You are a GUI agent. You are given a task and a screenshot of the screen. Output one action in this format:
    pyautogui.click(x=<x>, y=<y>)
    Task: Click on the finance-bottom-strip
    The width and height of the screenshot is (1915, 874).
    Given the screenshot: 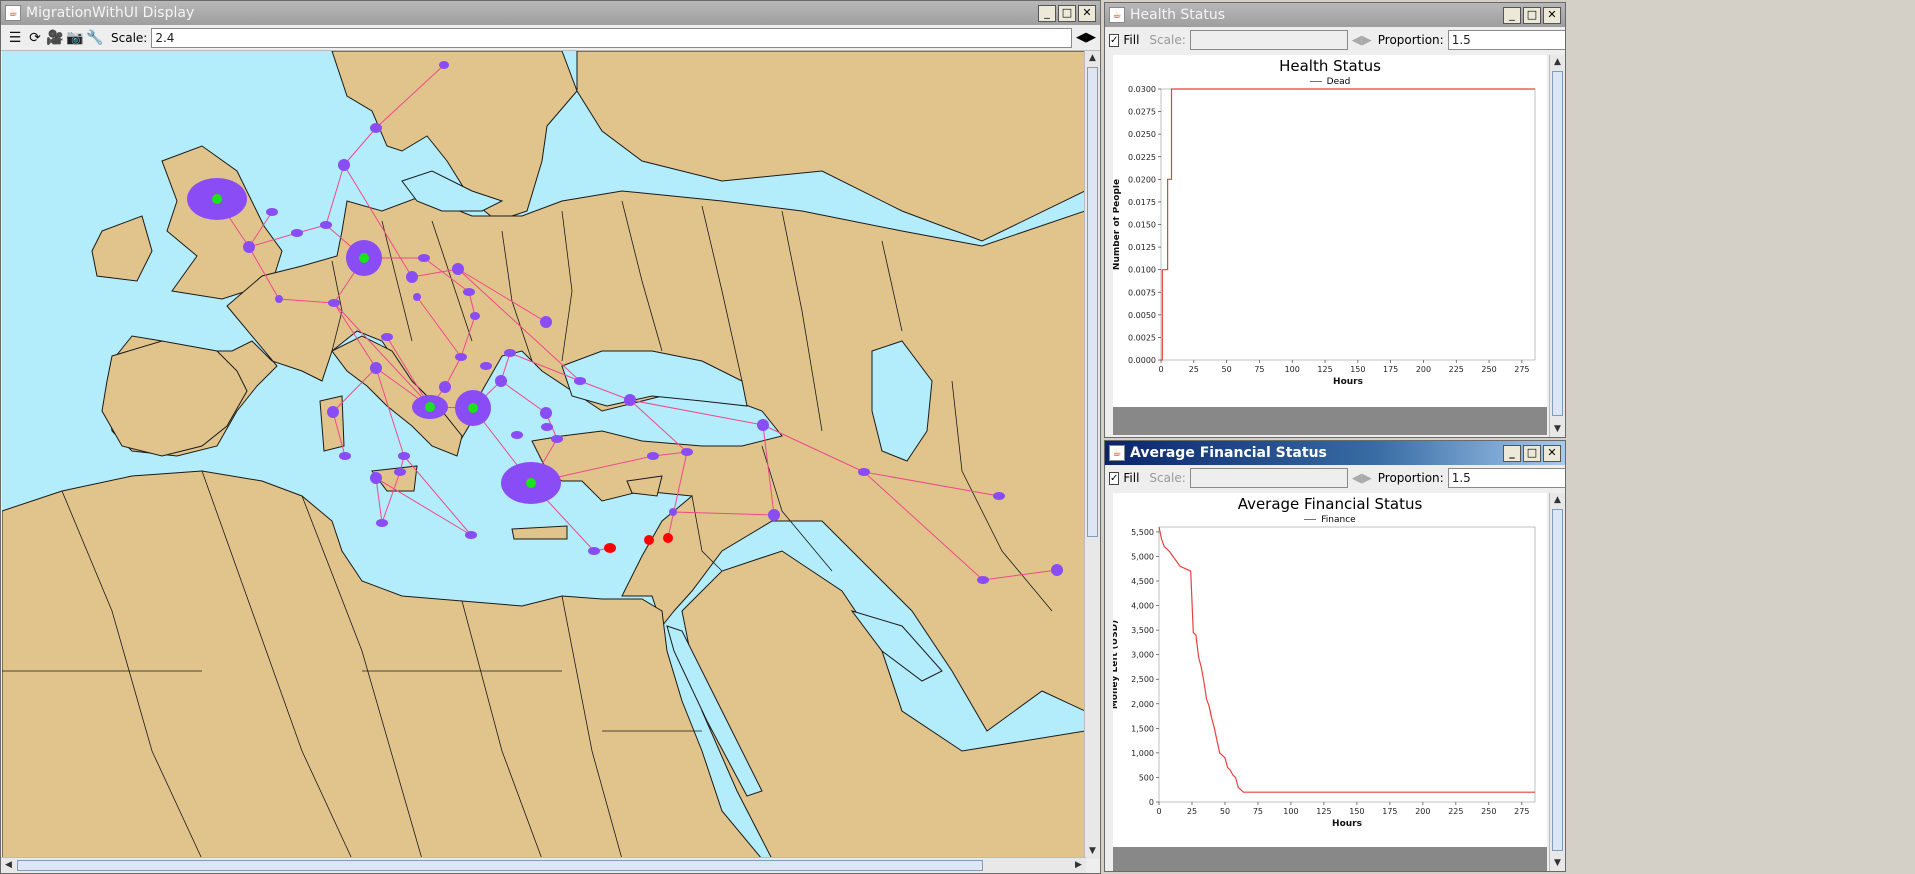 What is the action you would take?
    pyautogui.click(x=1330, y=859)
    